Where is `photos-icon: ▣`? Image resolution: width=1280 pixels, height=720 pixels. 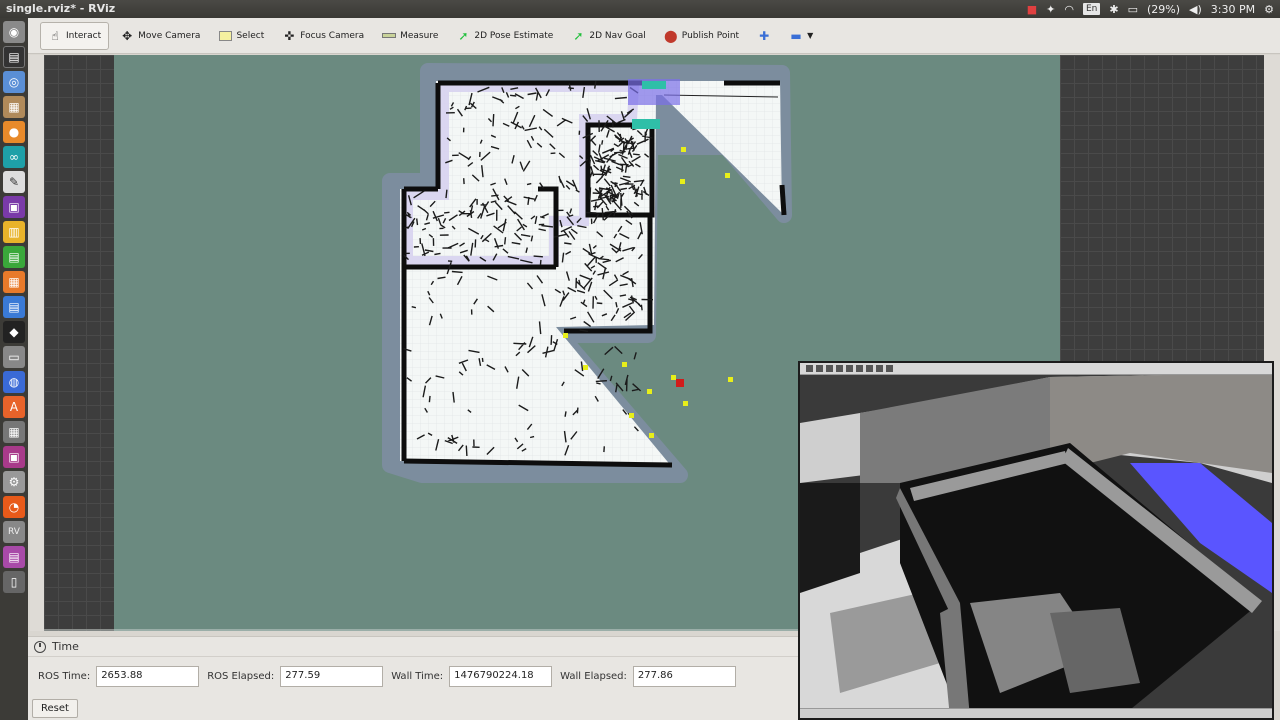 photos-icon: ▣ is located at coordinates (14, 457).